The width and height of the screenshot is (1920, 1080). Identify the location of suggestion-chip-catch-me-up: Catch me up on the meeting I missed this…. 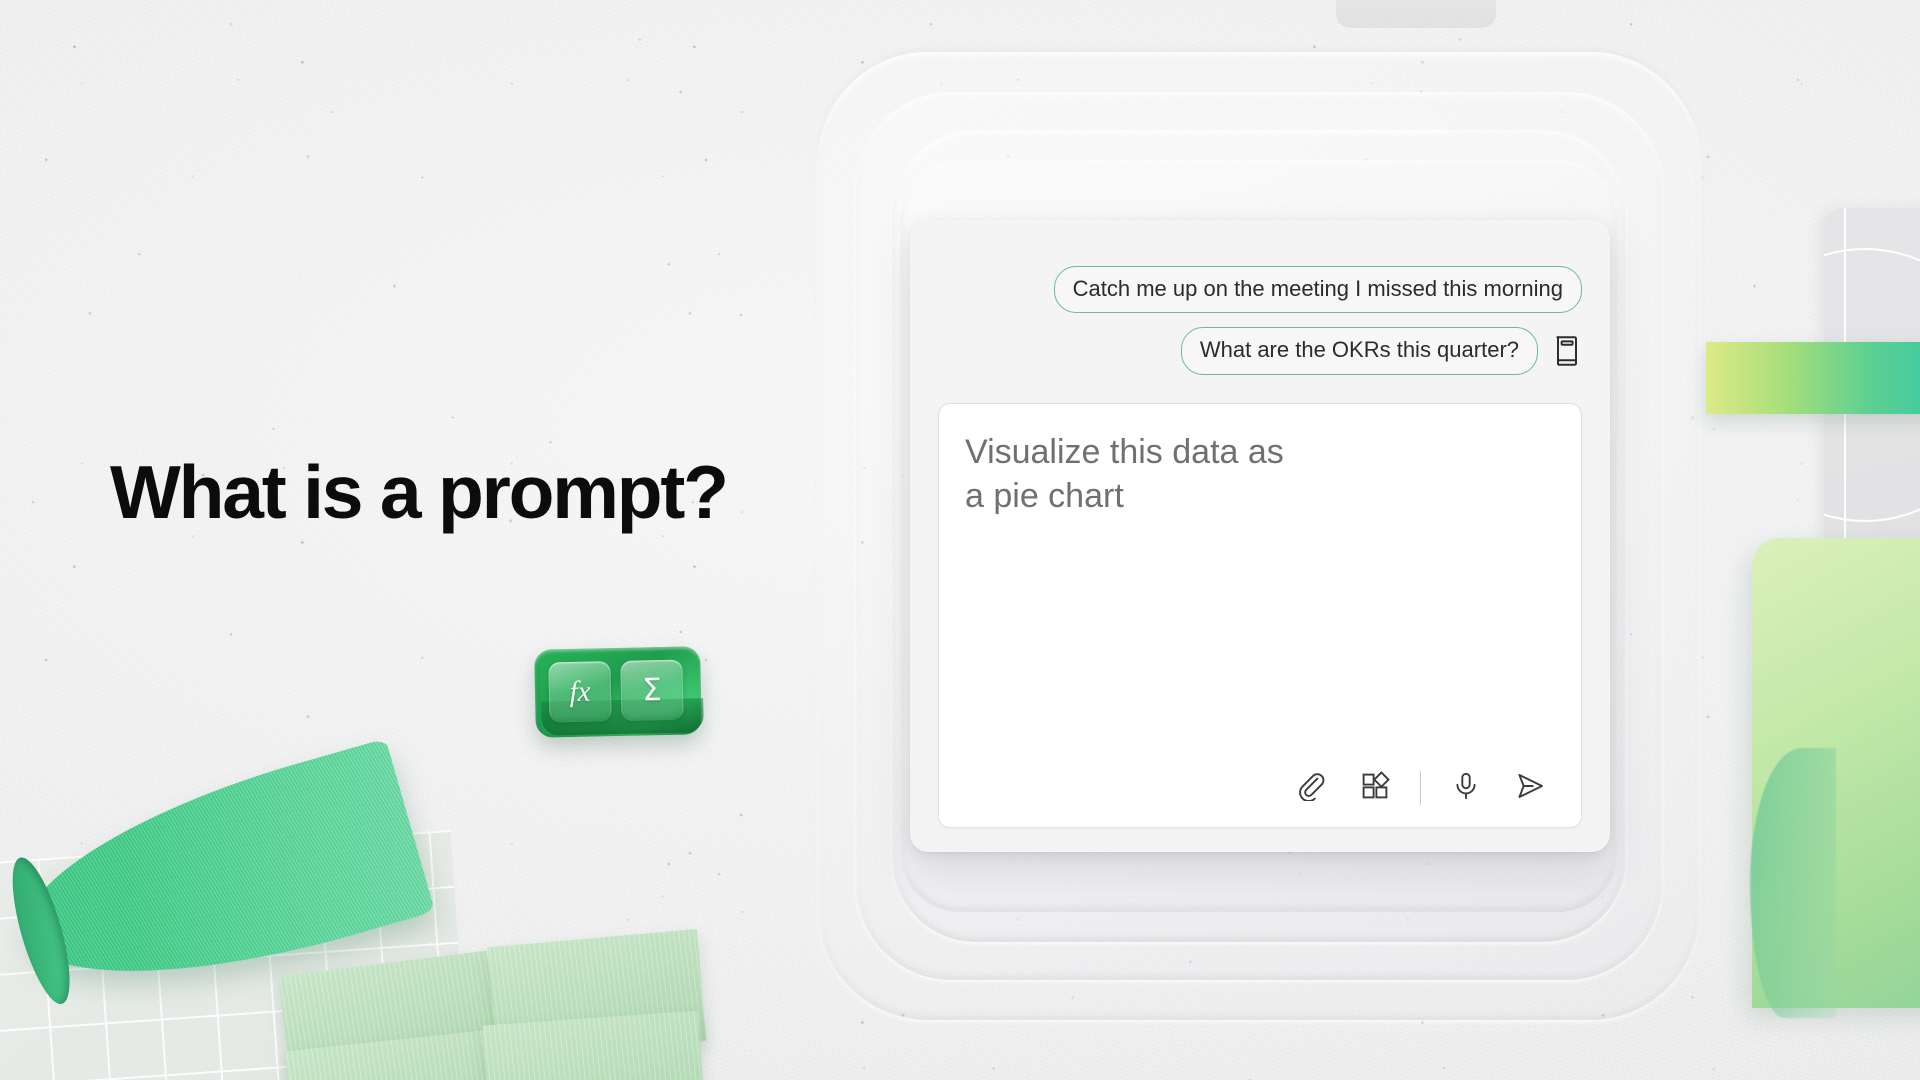
(1317, 290).